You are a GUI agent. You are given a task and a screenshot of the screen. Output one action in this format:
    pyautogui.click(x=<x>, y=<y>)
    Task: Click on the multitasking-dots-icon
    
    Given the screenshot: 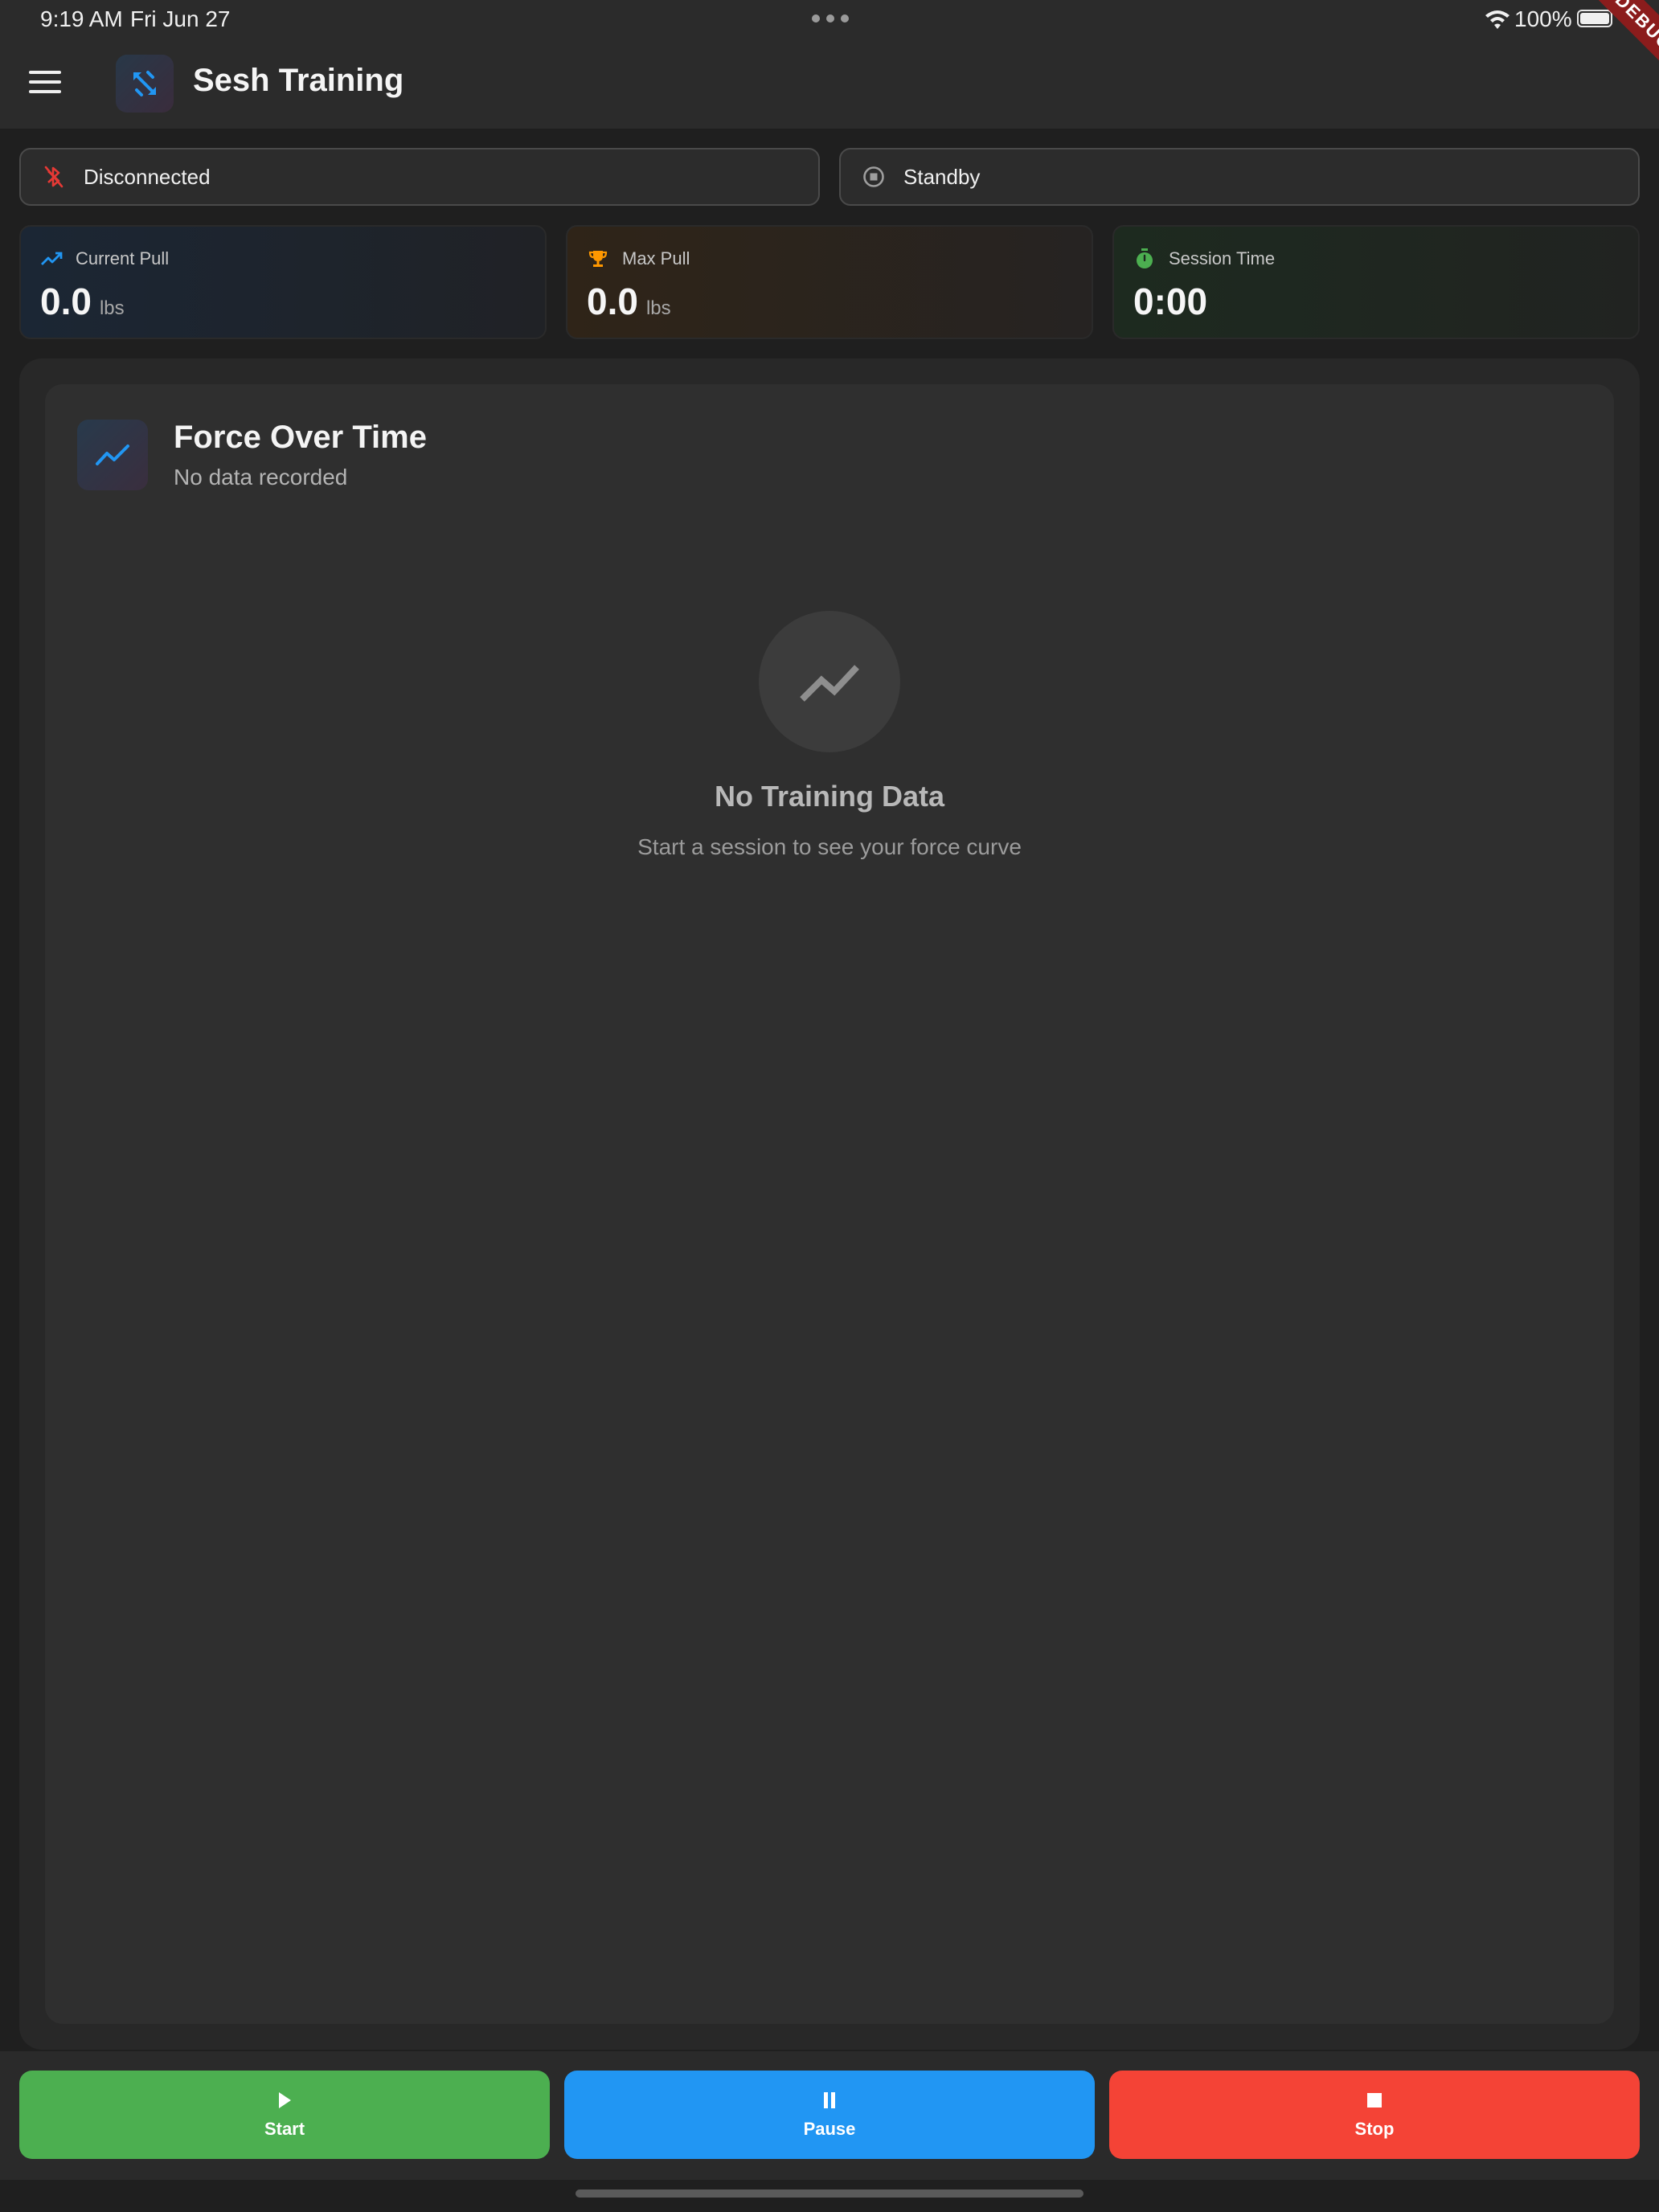 What is the action you would take?
    pyautogui.click(x=830, y=18)
    